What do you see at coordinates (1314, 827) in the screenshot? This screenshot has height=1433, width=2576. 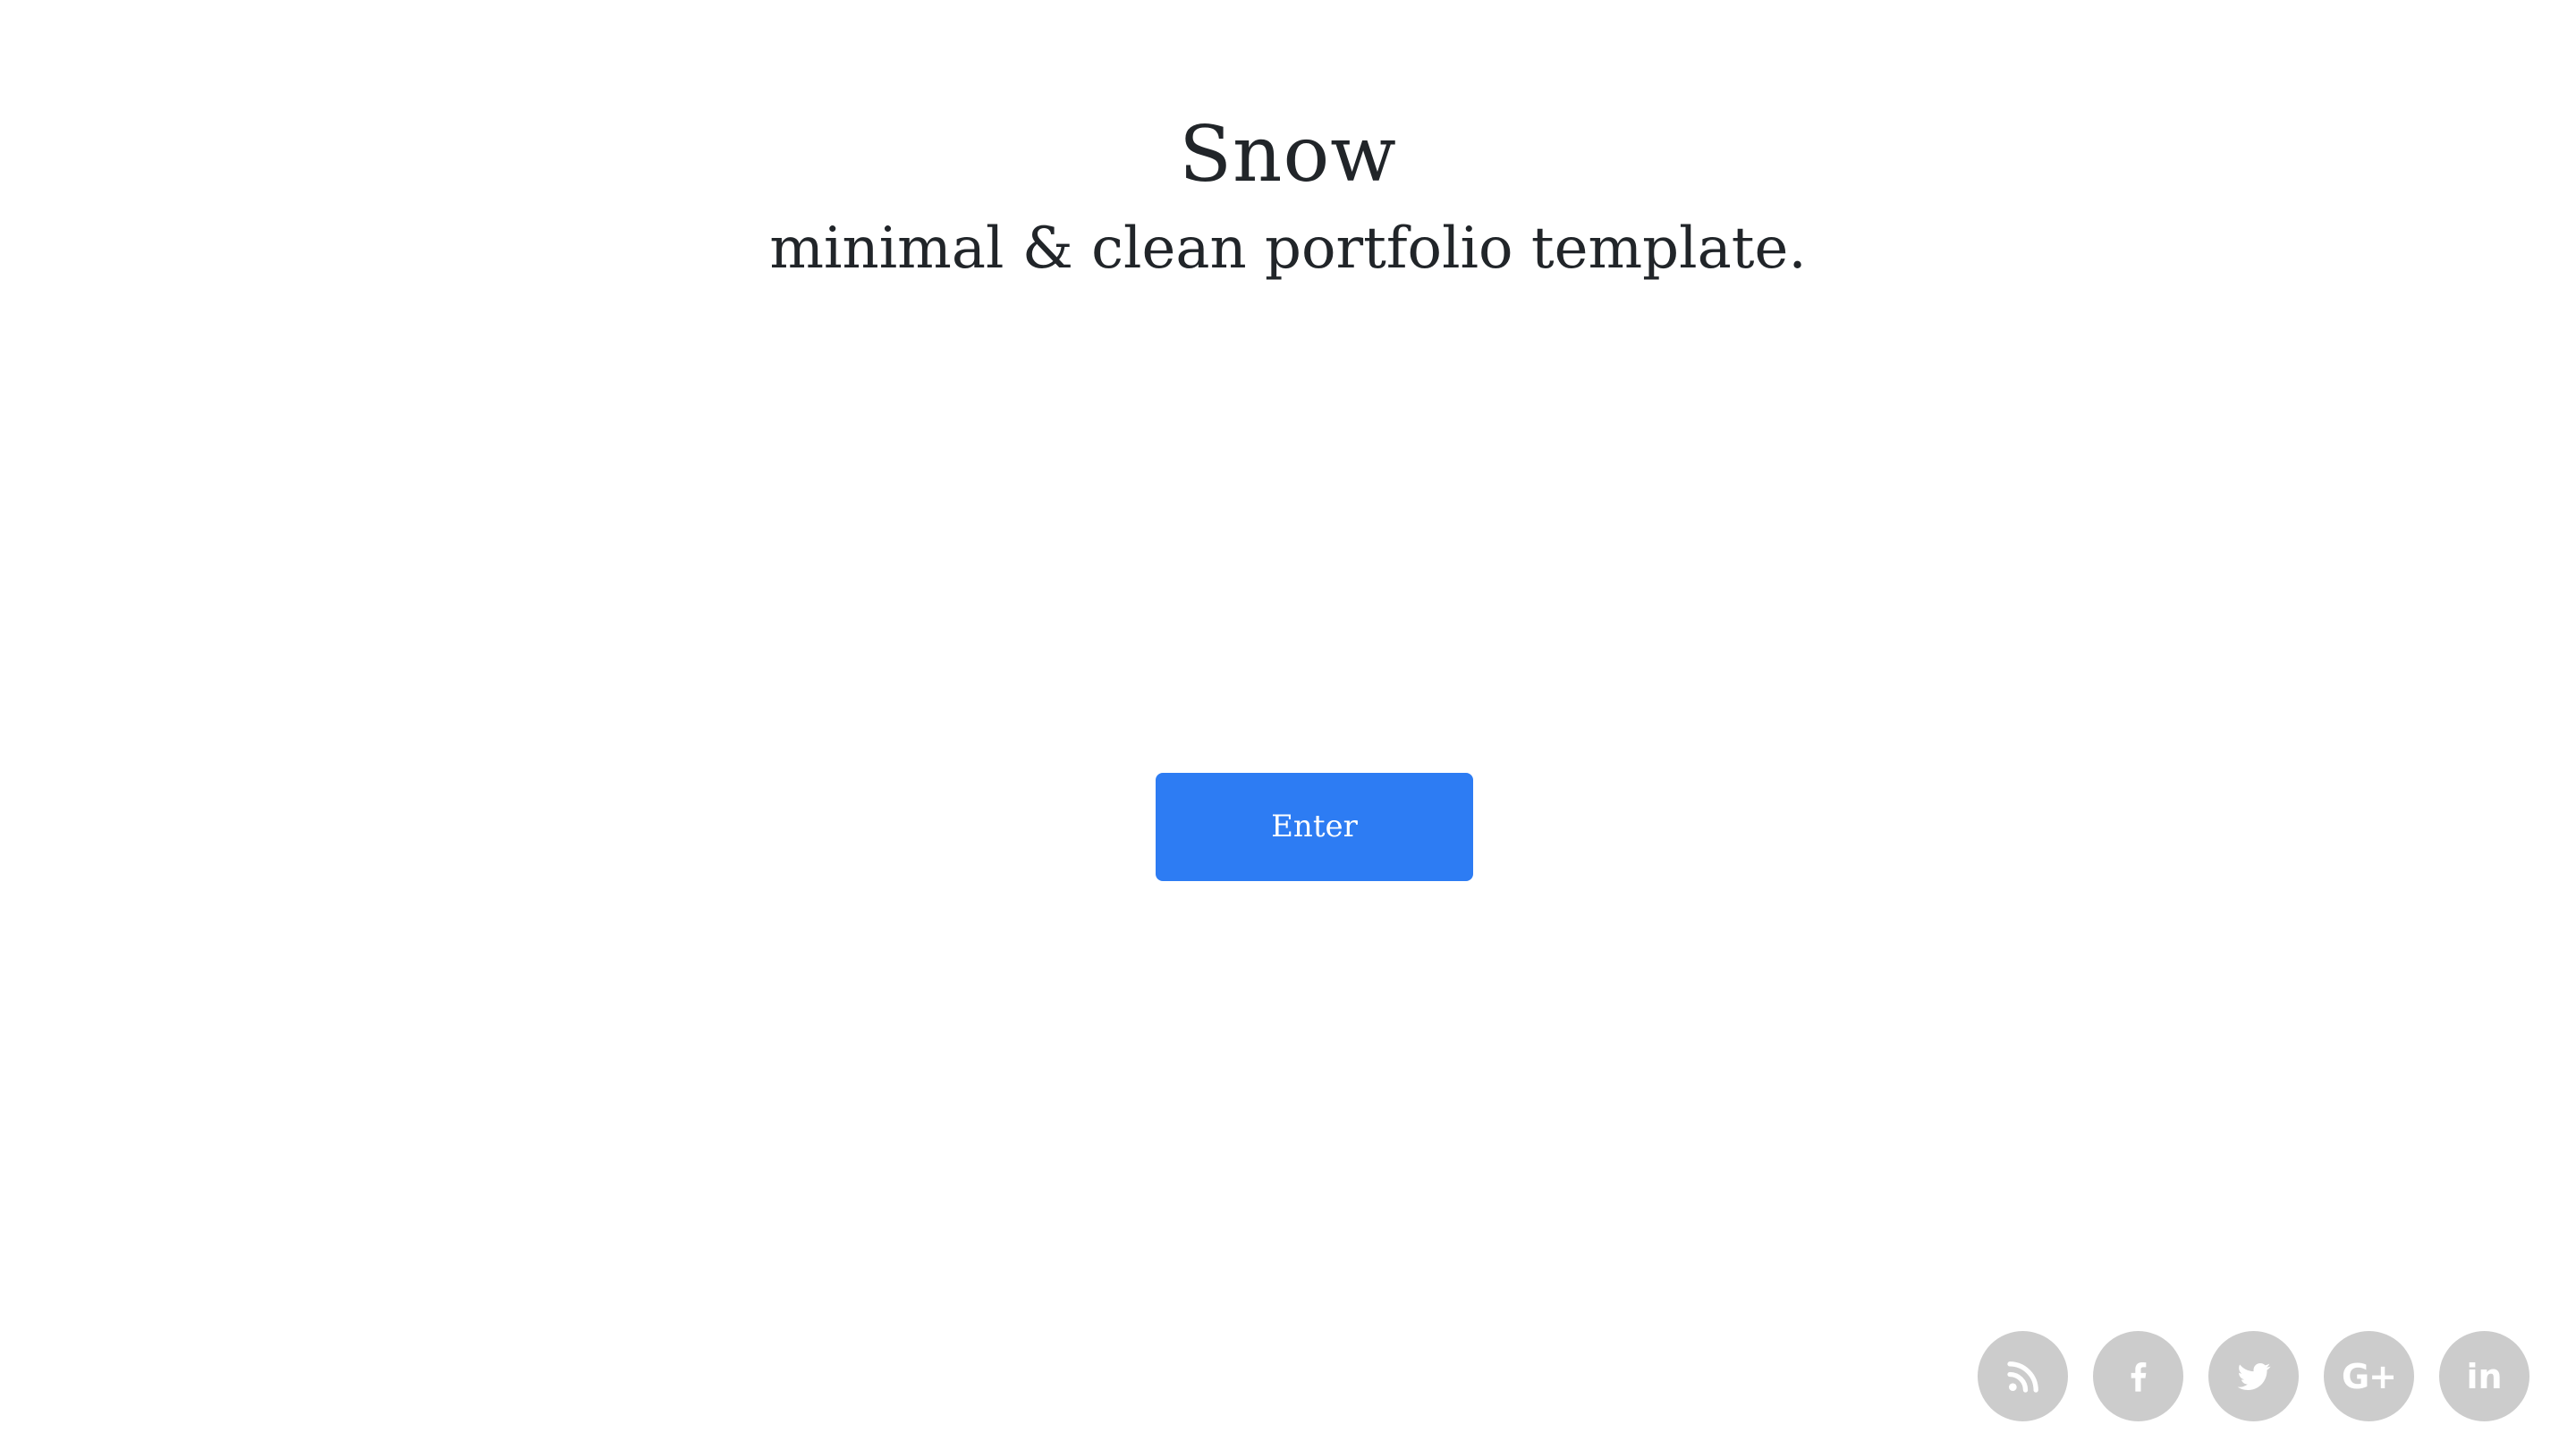 I see `enter-button: Enter` at bounding box center [1314, 827].